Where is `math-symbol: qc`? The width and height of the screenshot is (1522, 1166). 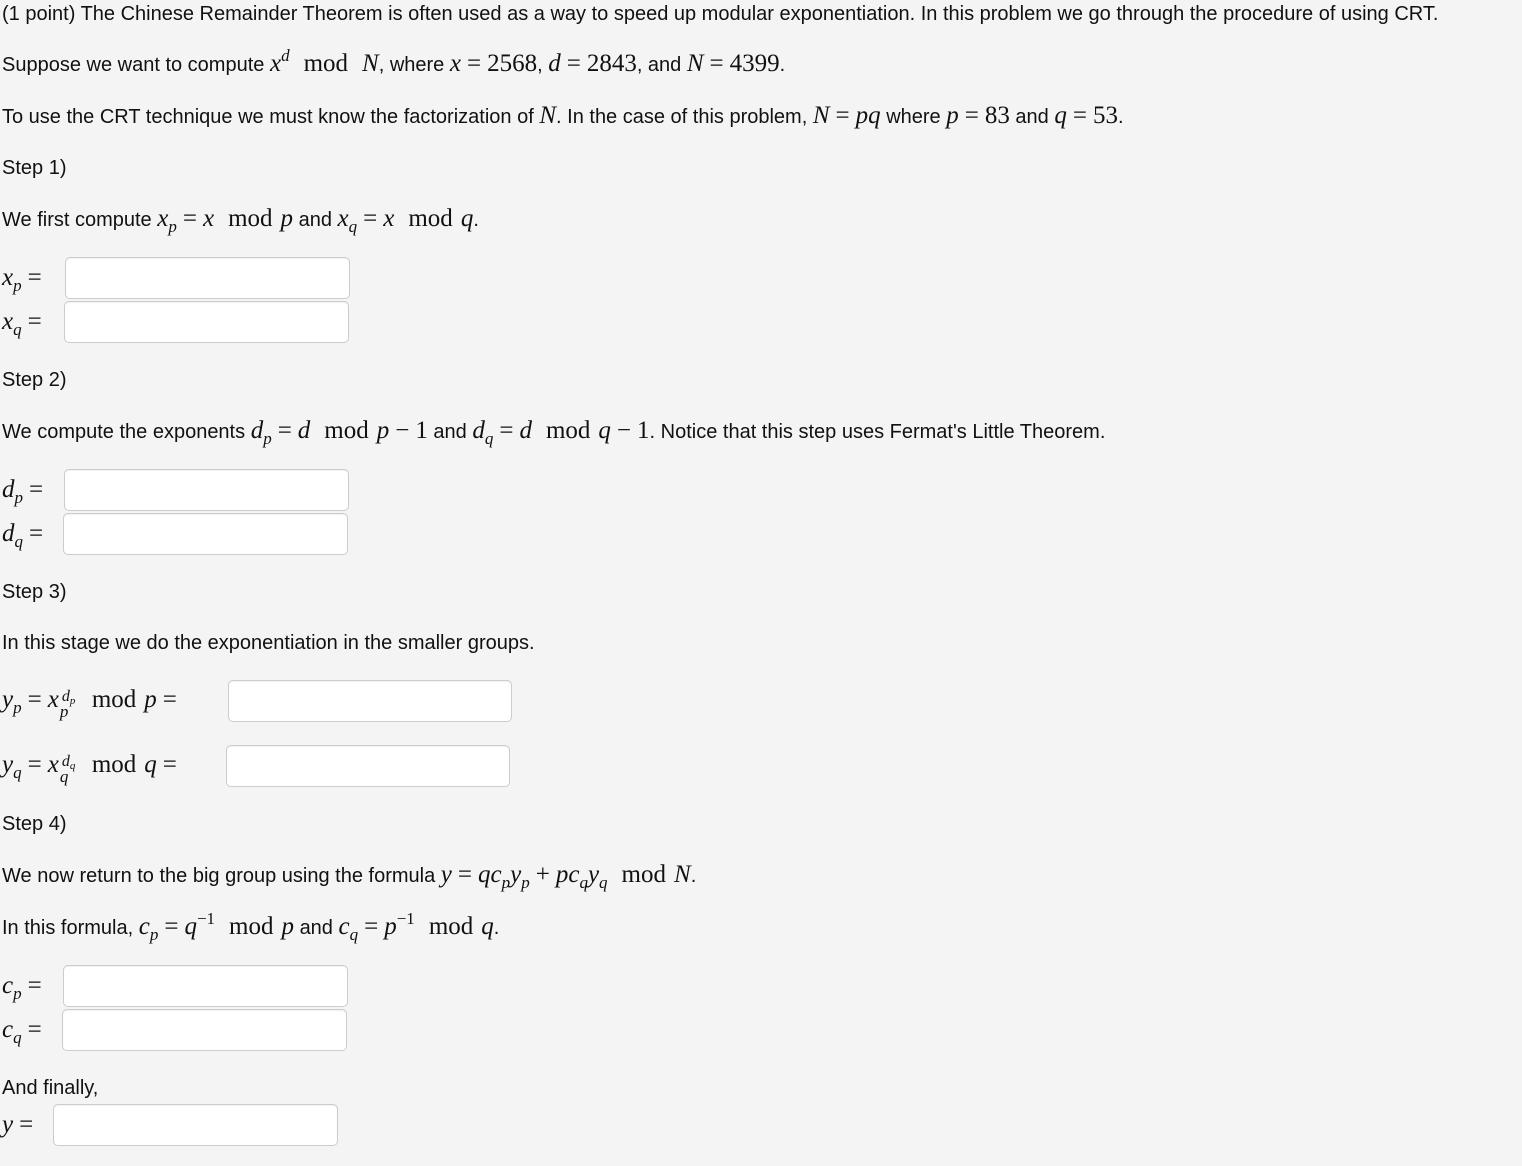
math-symbol: qc is located at coordinates (490, 874).